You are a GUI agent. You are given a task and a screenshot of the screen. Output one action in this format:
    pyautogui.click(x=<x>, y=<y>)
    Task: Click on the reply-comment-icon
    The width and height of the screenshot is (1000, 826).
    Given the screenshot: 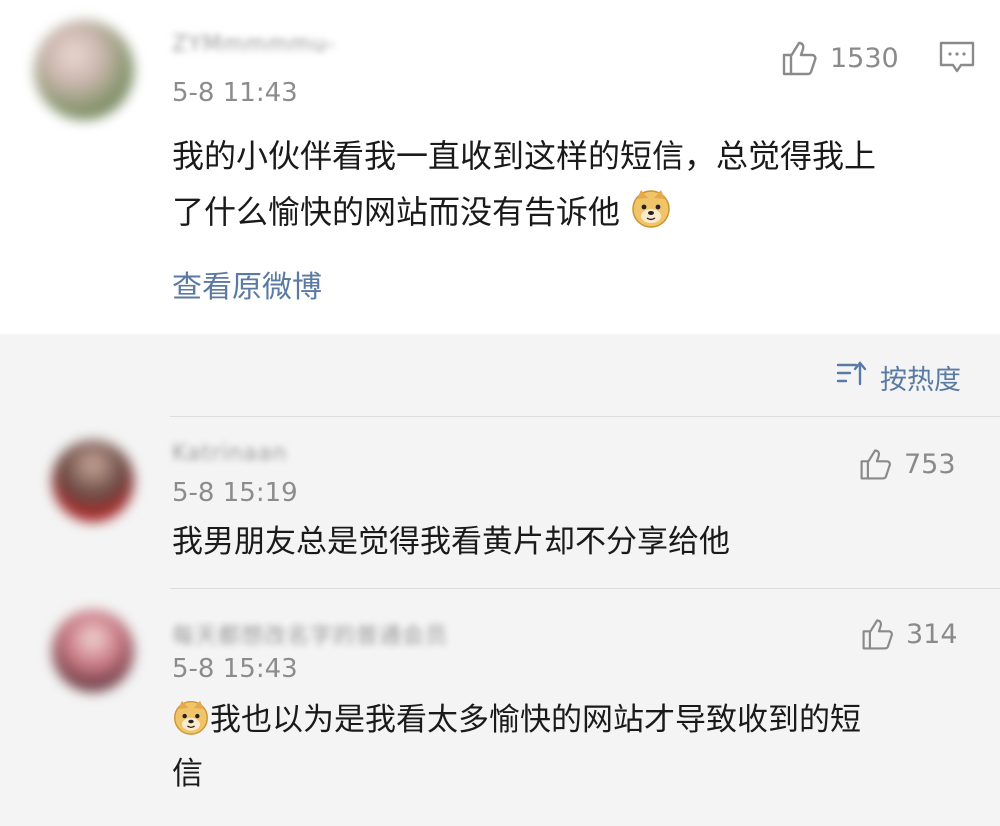 What is the action you would take?
    pyautogui.click(x=957, y=57)
    